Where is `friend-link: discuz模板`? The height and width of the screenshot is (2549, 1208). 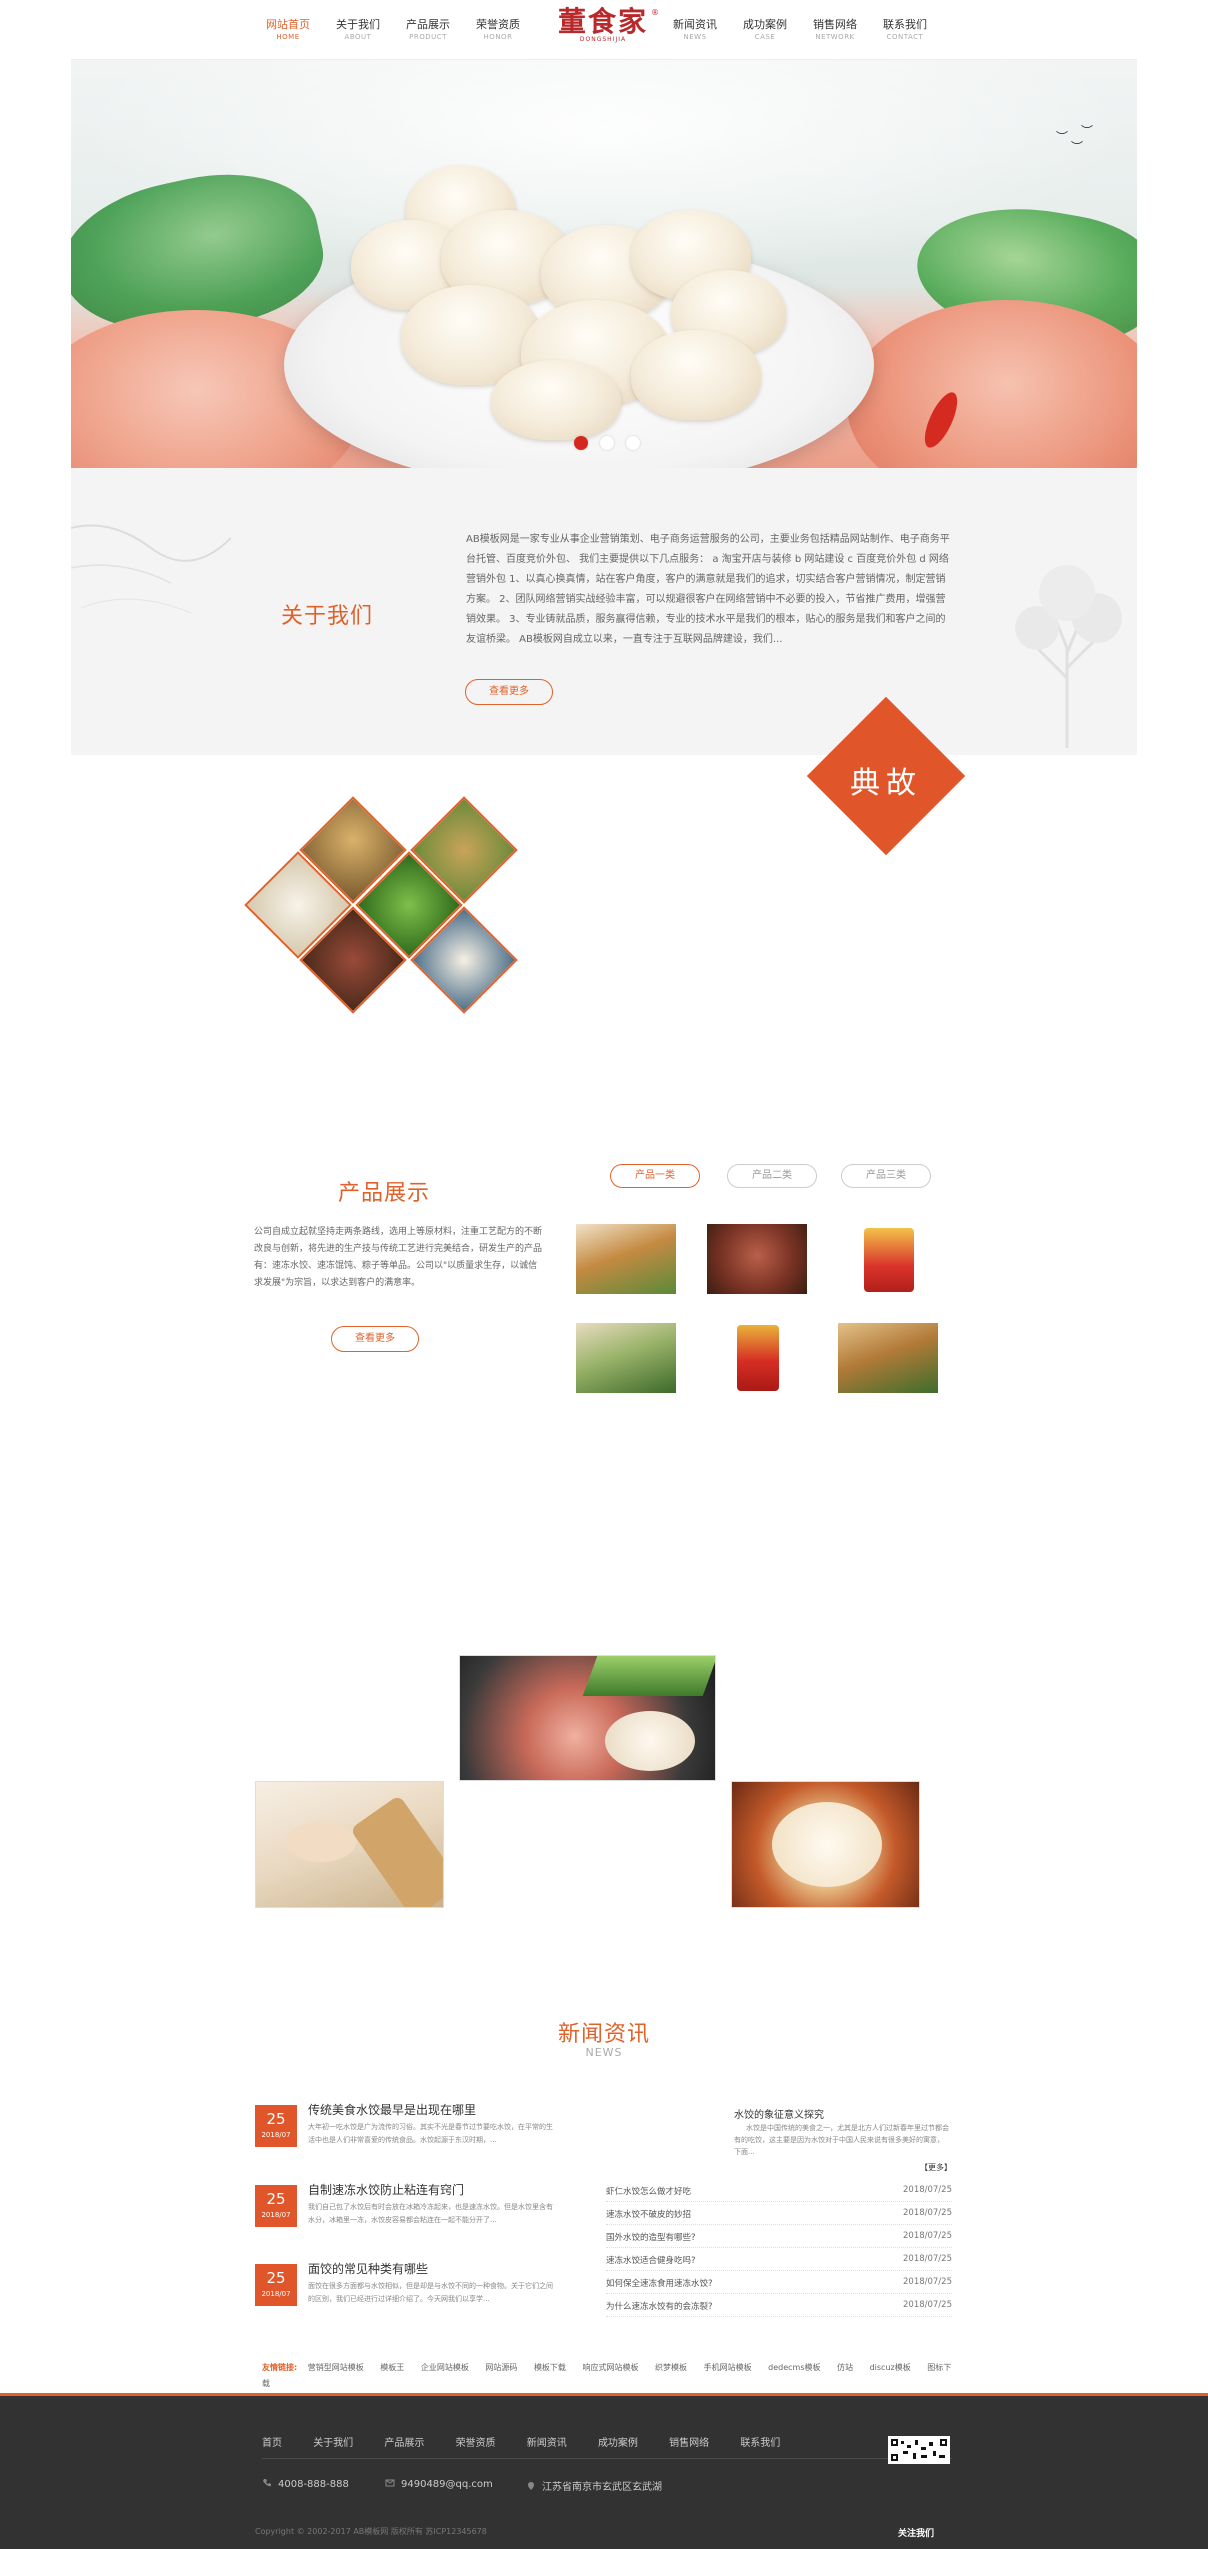
friend-link: discuz模板 is located at coordinates (890, 2367).